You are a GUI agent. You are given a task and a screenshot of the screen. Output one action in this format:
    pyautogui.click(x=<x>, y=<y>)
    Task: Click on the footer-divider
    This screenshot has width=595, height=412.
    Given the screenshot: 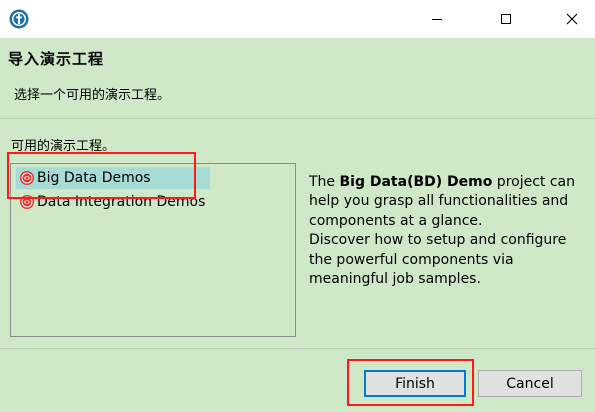 What is the action you would take?
    pyautogui.click(x=297, y=348)
    